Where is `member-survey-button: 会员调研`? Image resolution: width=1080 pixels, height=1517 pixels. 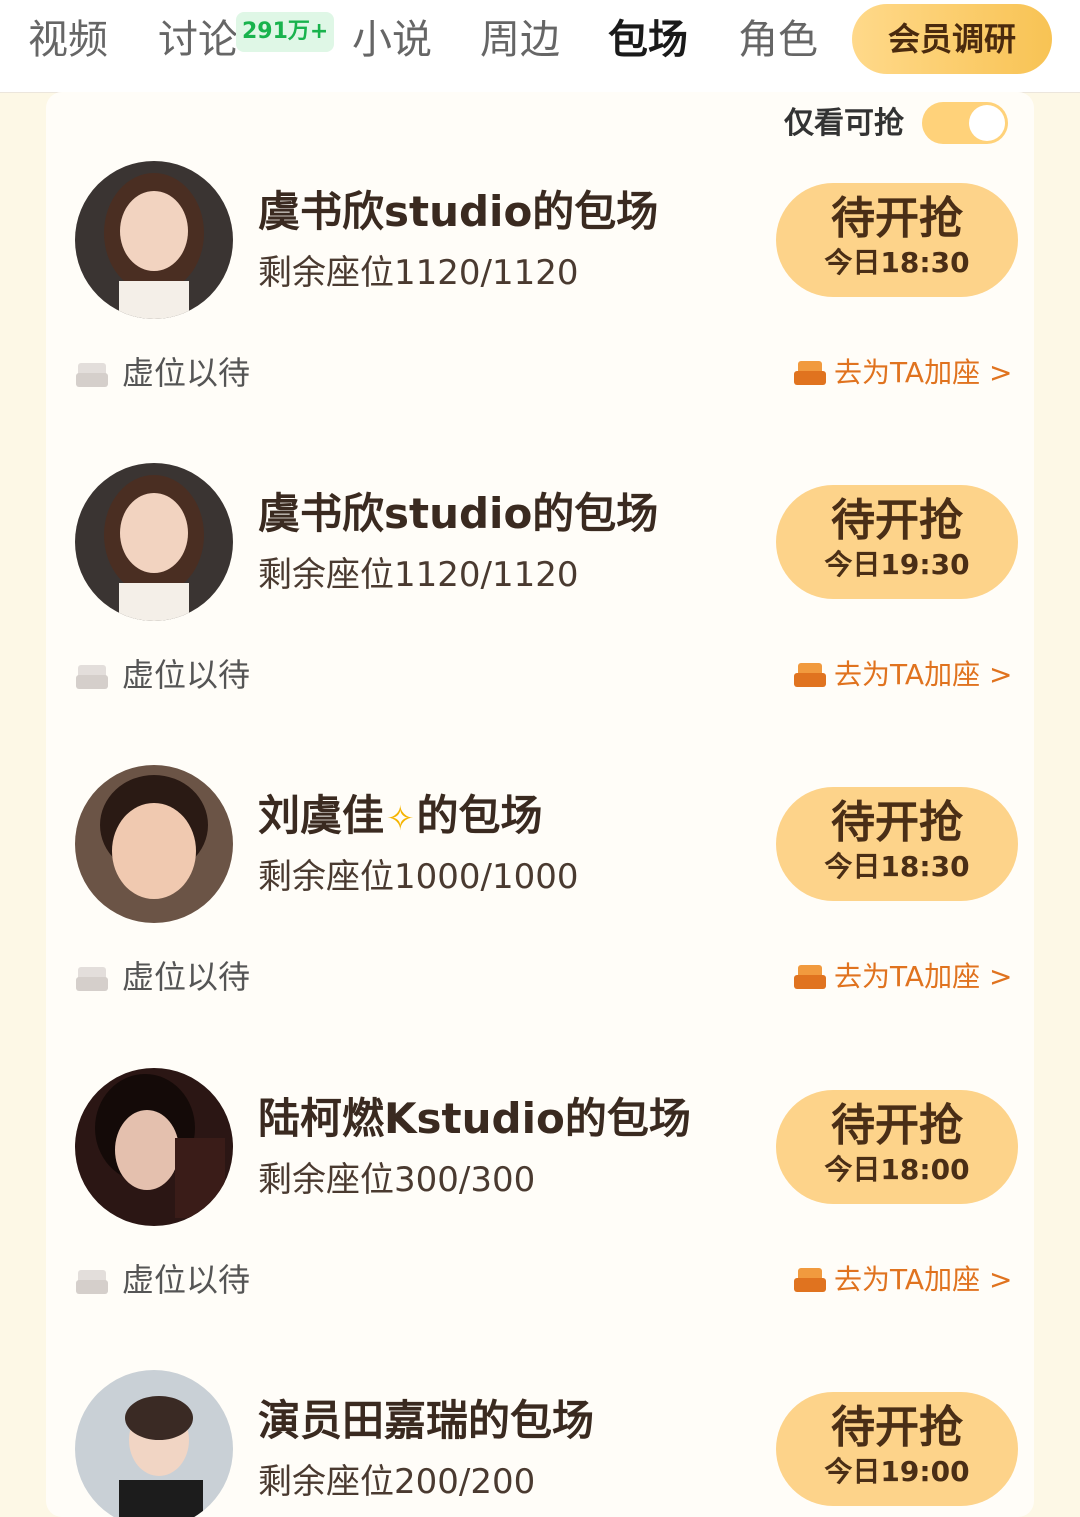 member-survey-button: 会员调研 is located at coordinates (952, 39).